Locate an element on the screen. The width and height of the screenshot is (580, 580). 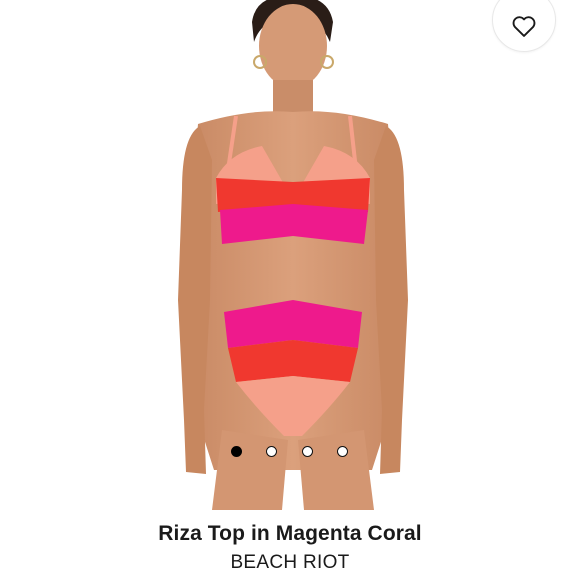
brand-name: BEACH RIOT is located at coordinates (290, 563).